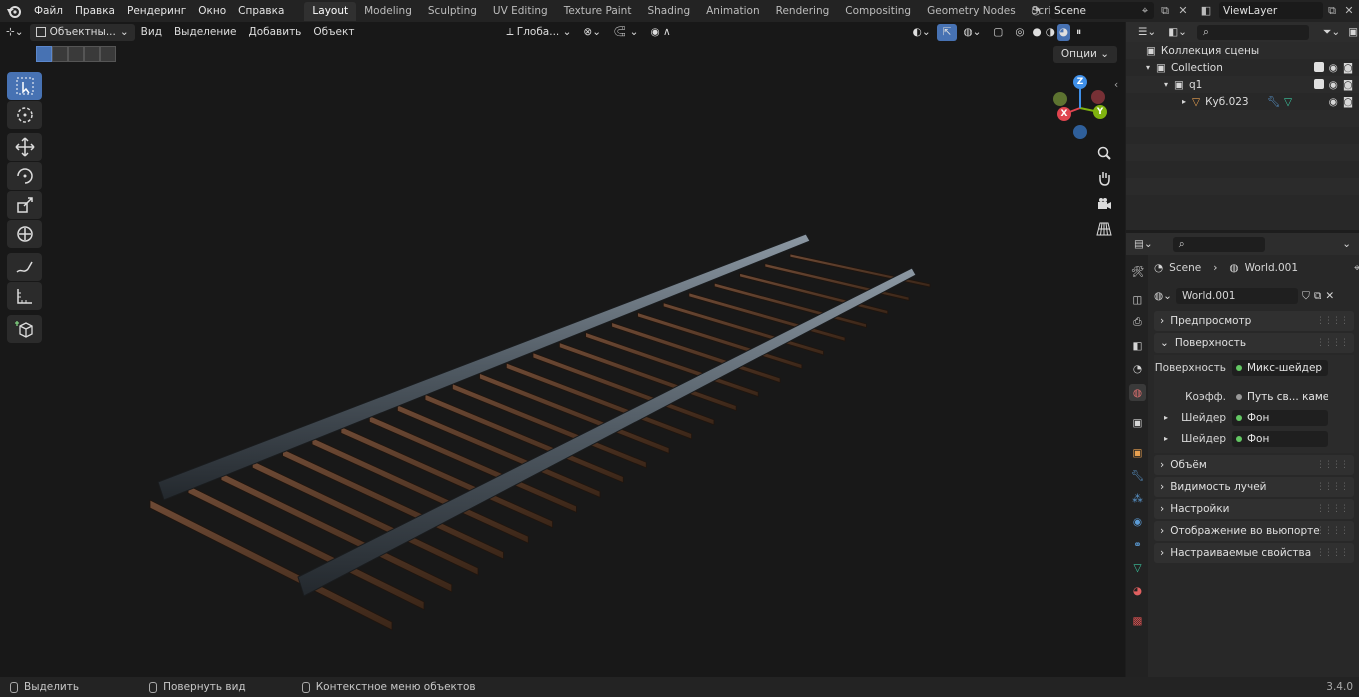  Describe the element at coordinates (24, 86) in the screenshot. I see `select-box-tool` at that location.